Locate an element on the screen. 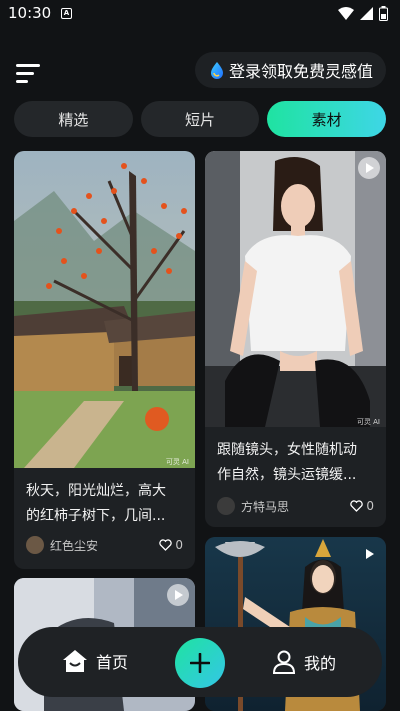 This screenshot has height=711, width=400. battery-icon is located at coordinates (383, 13).